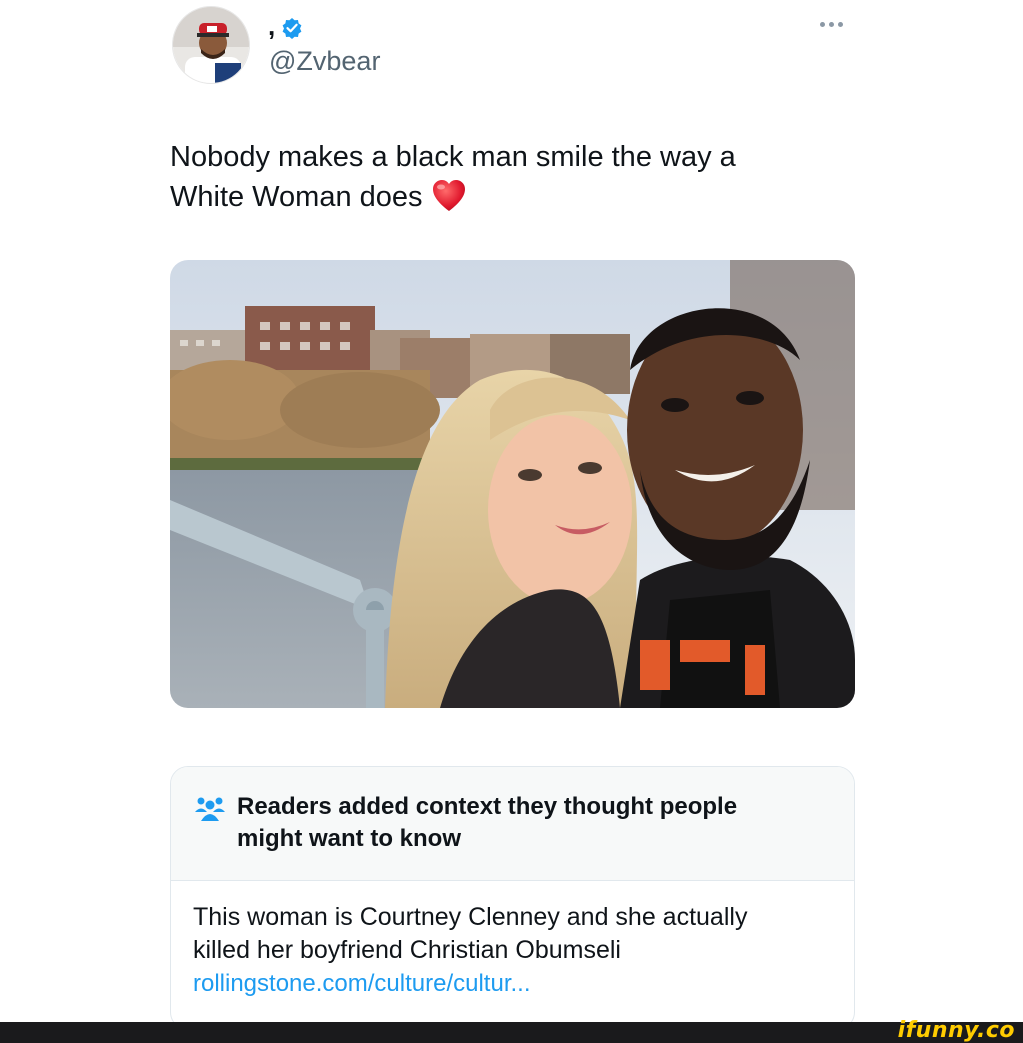  Describe the element at coordinates (296, 197) in the screenshot. I see `tweet-text-line-2-content: White Woman does` at that location.